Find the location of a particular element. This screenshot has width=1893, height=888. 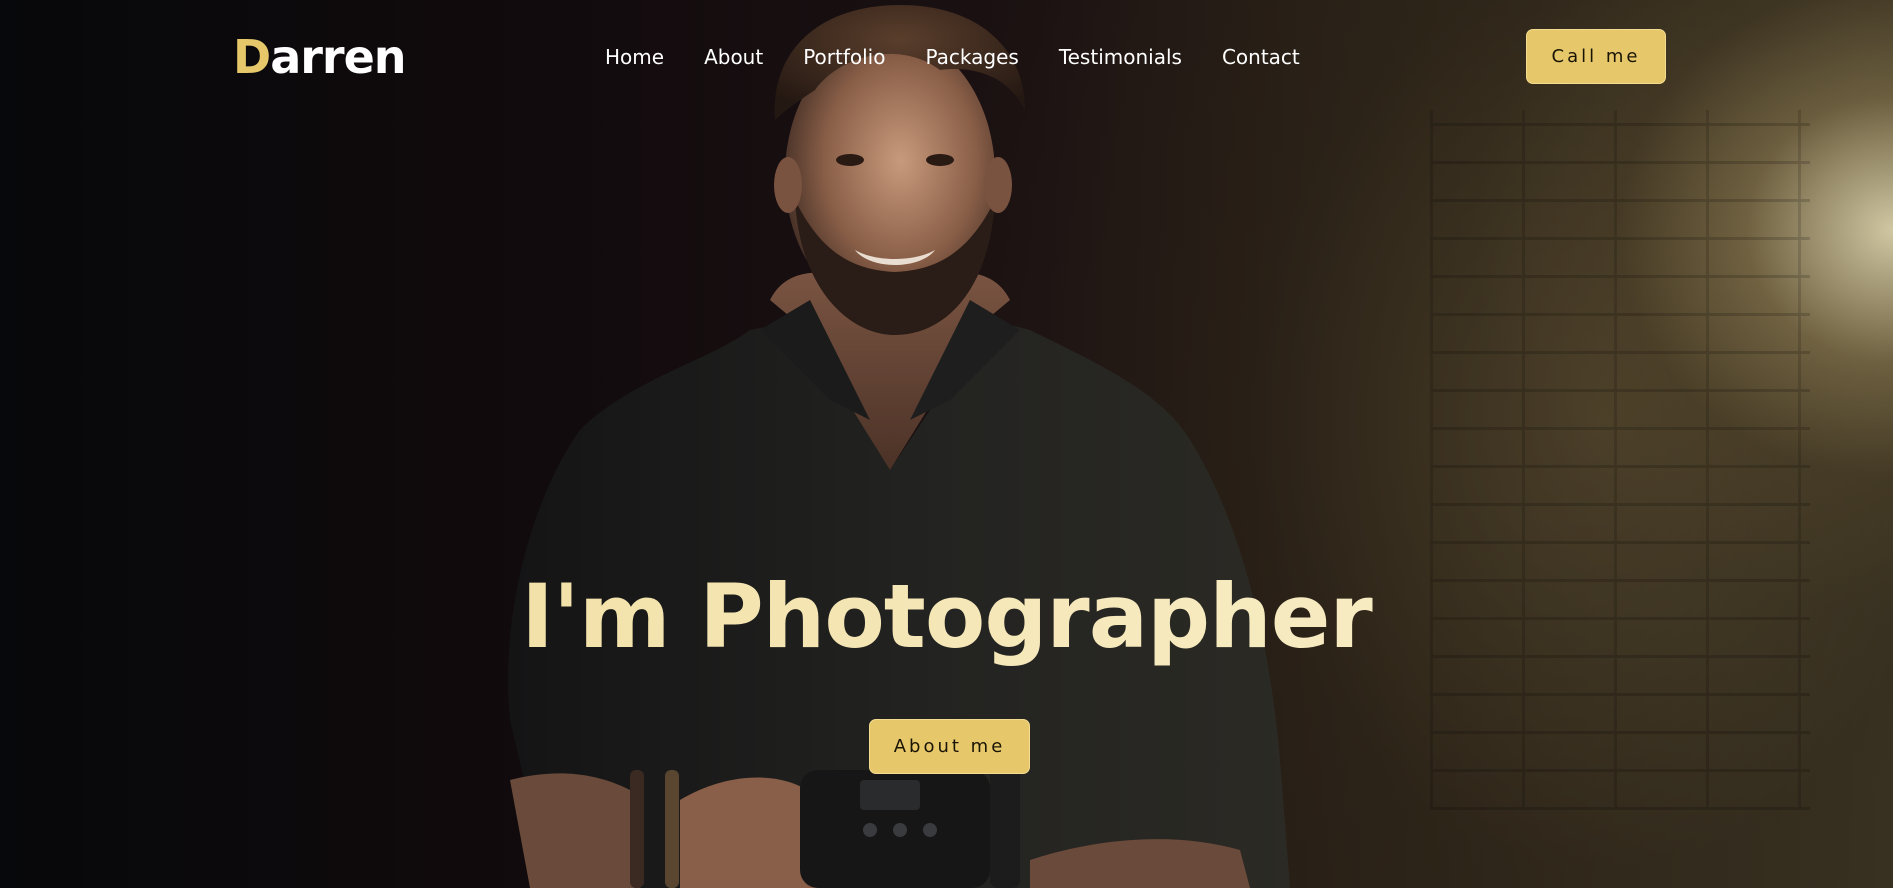

logo-text: arren is located at coordinates (338, 57).